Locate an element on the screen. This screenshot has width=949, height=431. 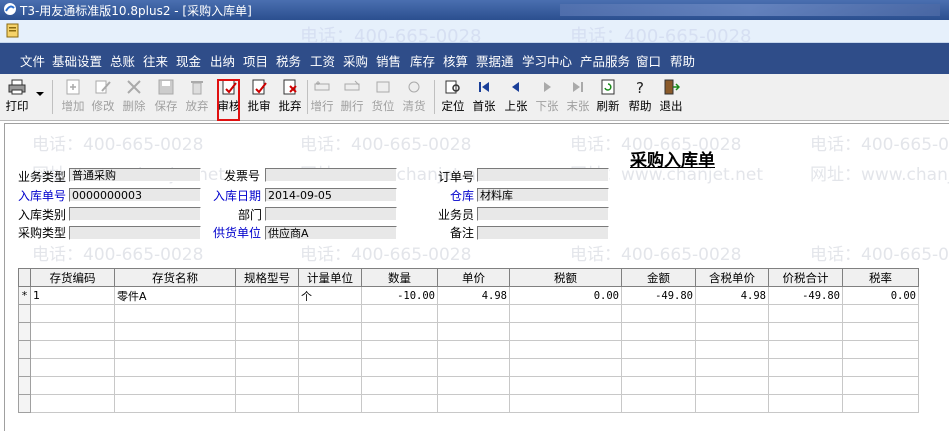
warehouse-field: 材料库 is located at coordinates (543, 195).